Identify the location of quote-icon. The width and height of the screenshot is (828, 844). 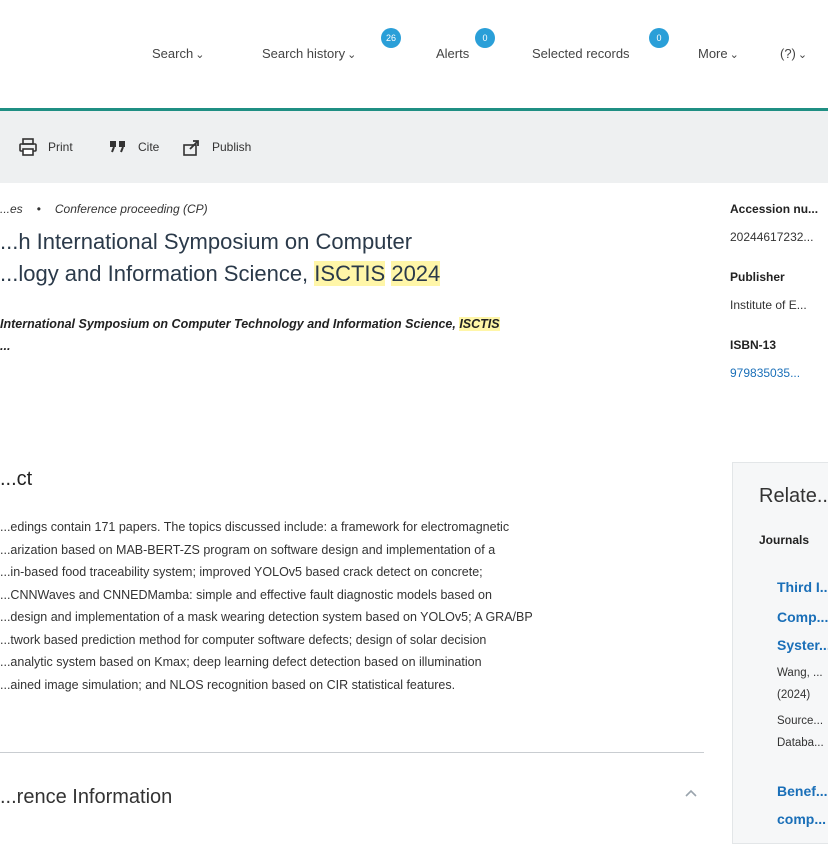
(118, 147).